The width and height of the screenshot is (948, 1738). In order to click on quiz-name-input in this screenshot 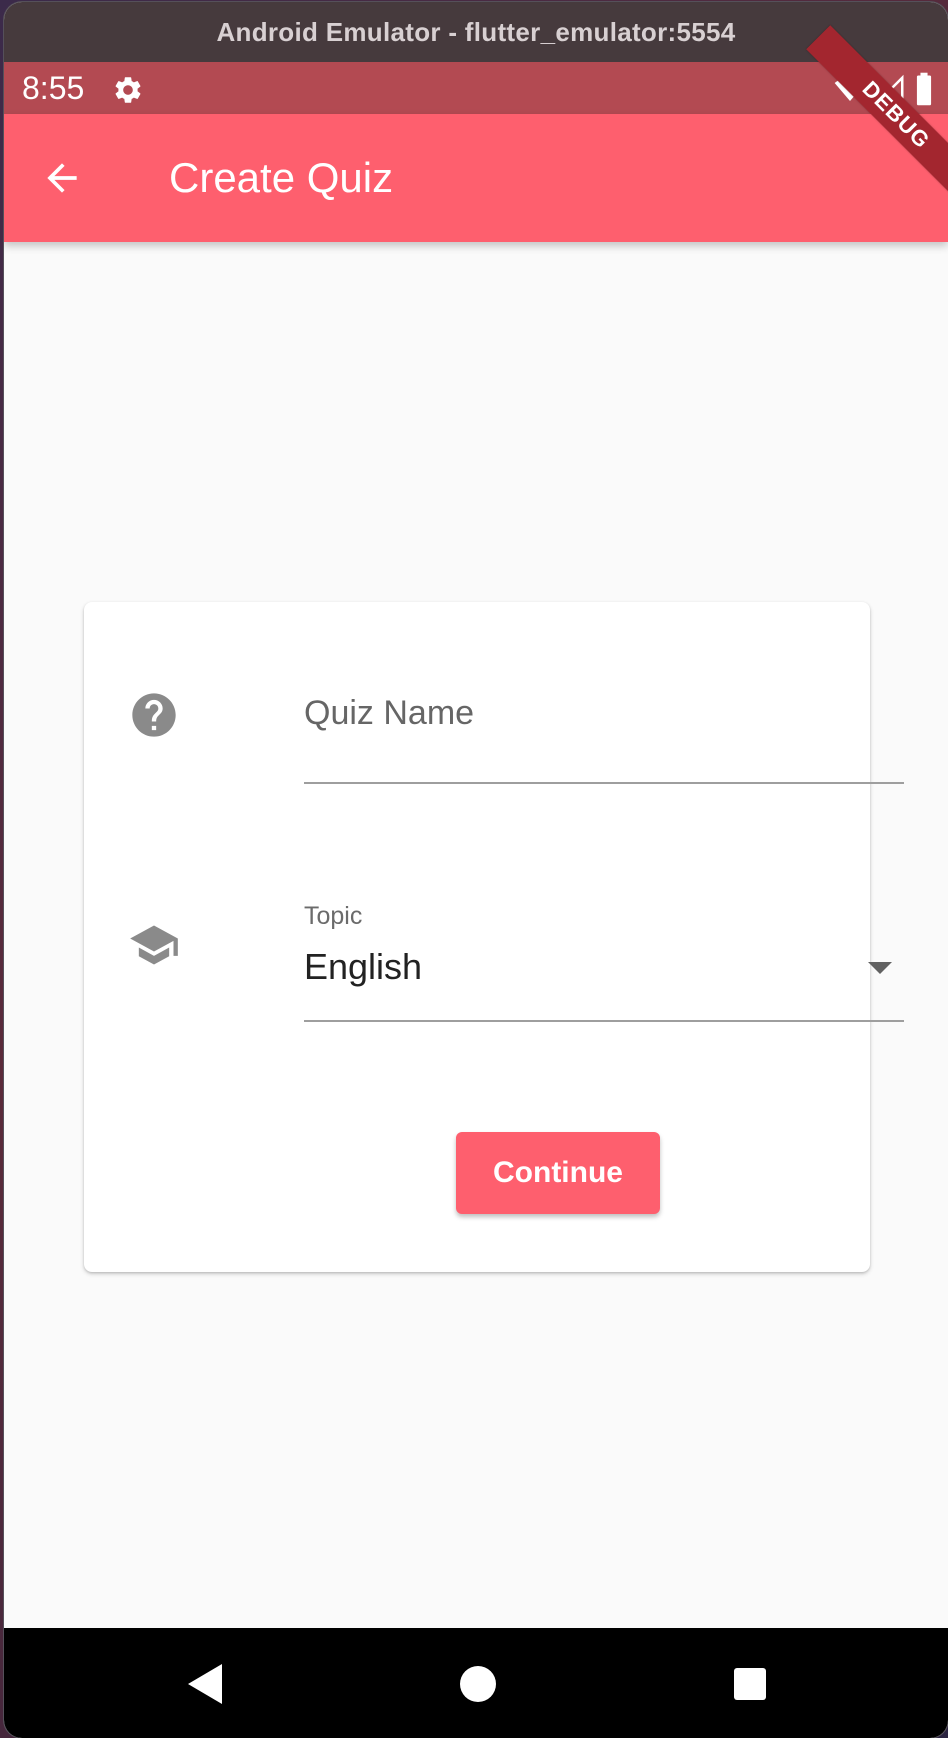, I will do `click(604, 713)`.